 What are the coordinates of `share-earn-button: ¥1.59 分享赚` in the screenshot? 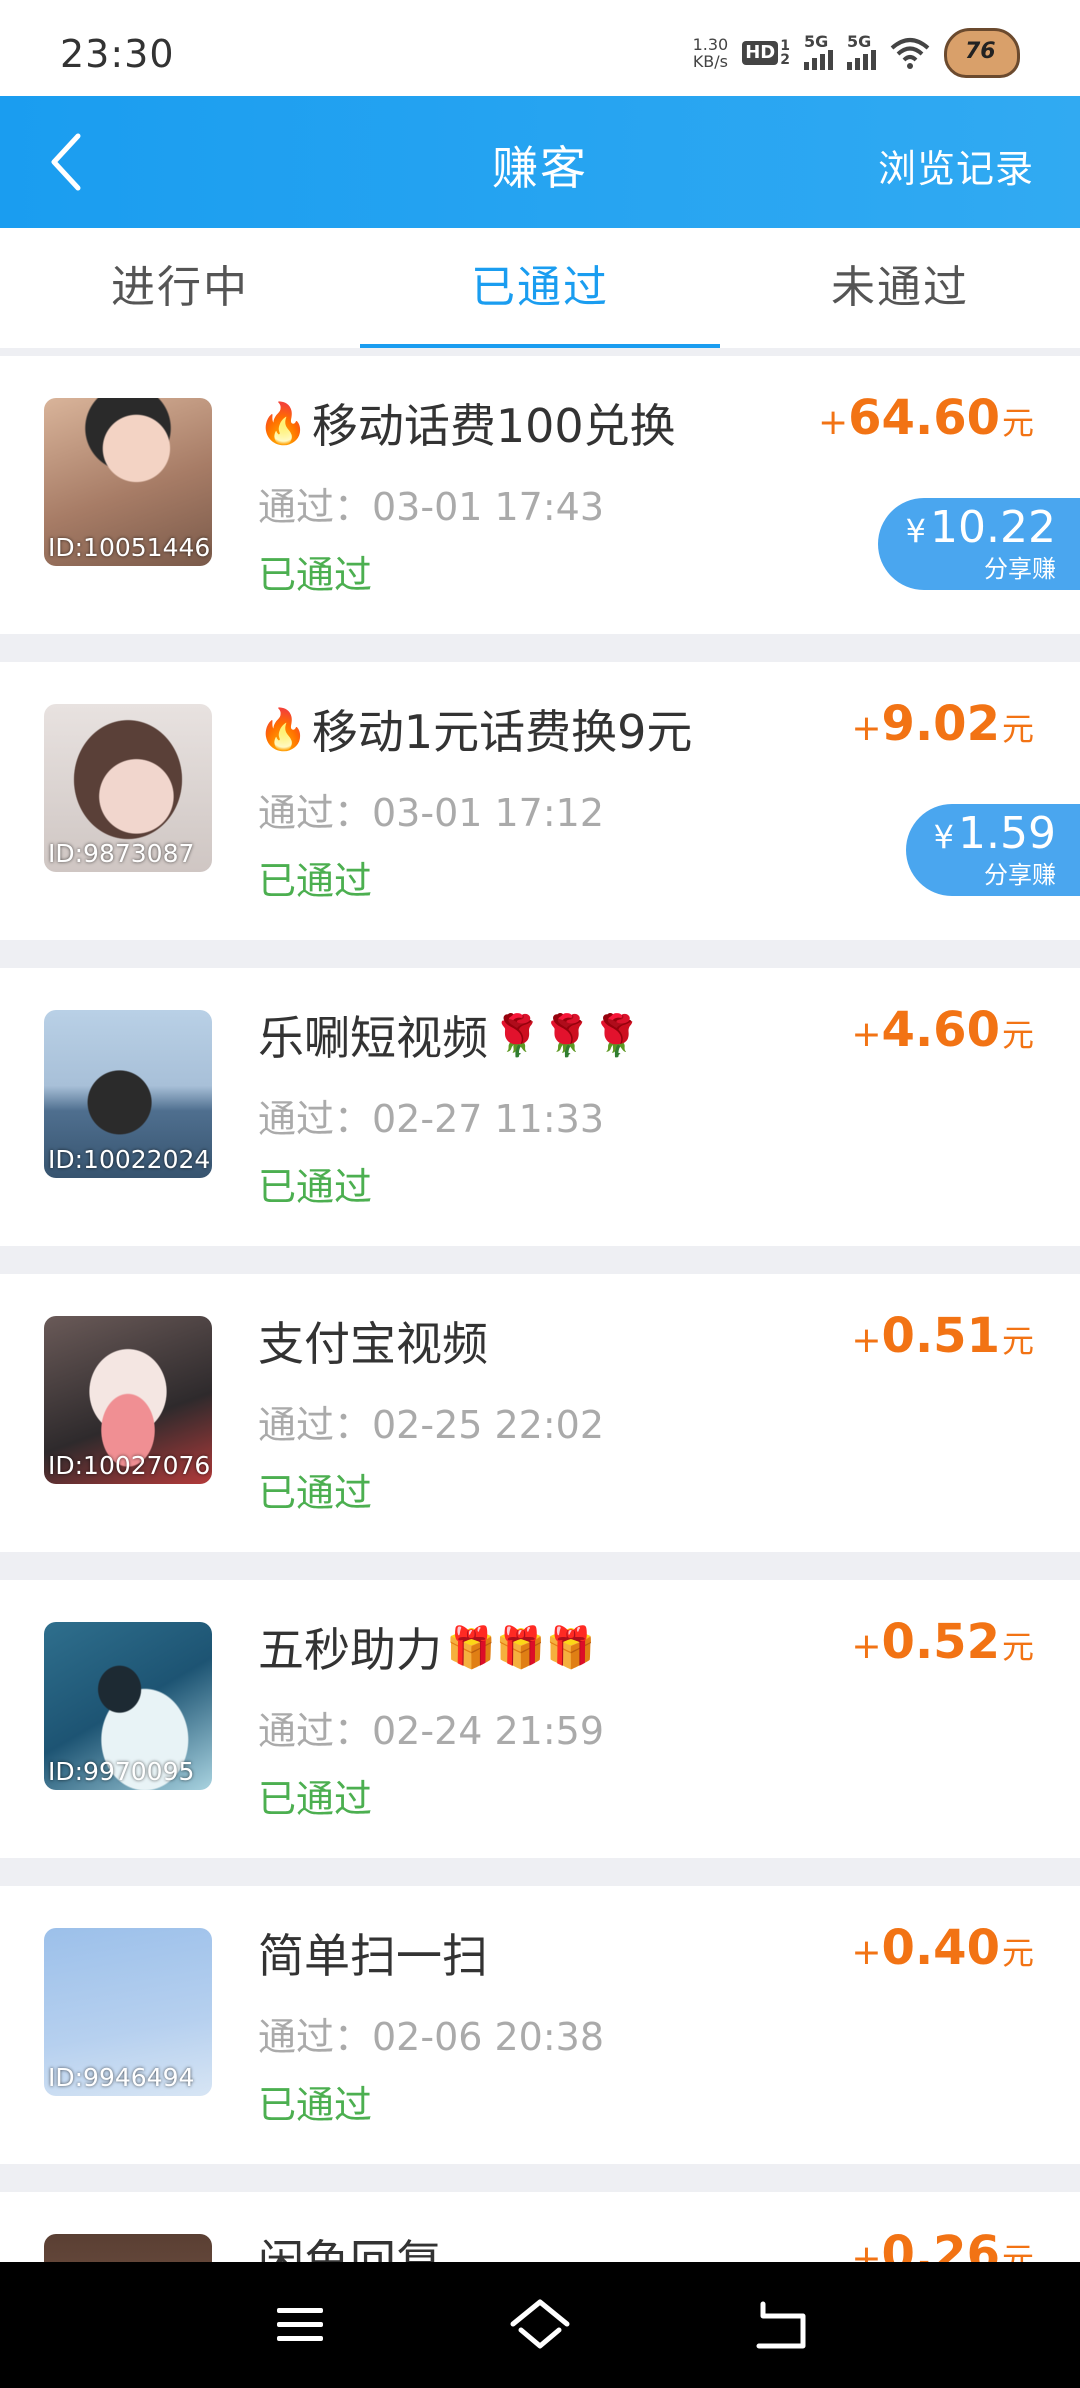 It's located at (992, 850).